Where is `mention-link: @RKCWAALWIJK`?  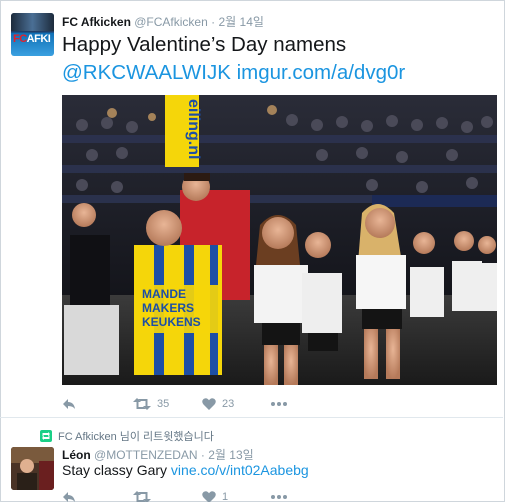
mention-link: @RKCWAALWIJK is located at coordinates (146, 72).